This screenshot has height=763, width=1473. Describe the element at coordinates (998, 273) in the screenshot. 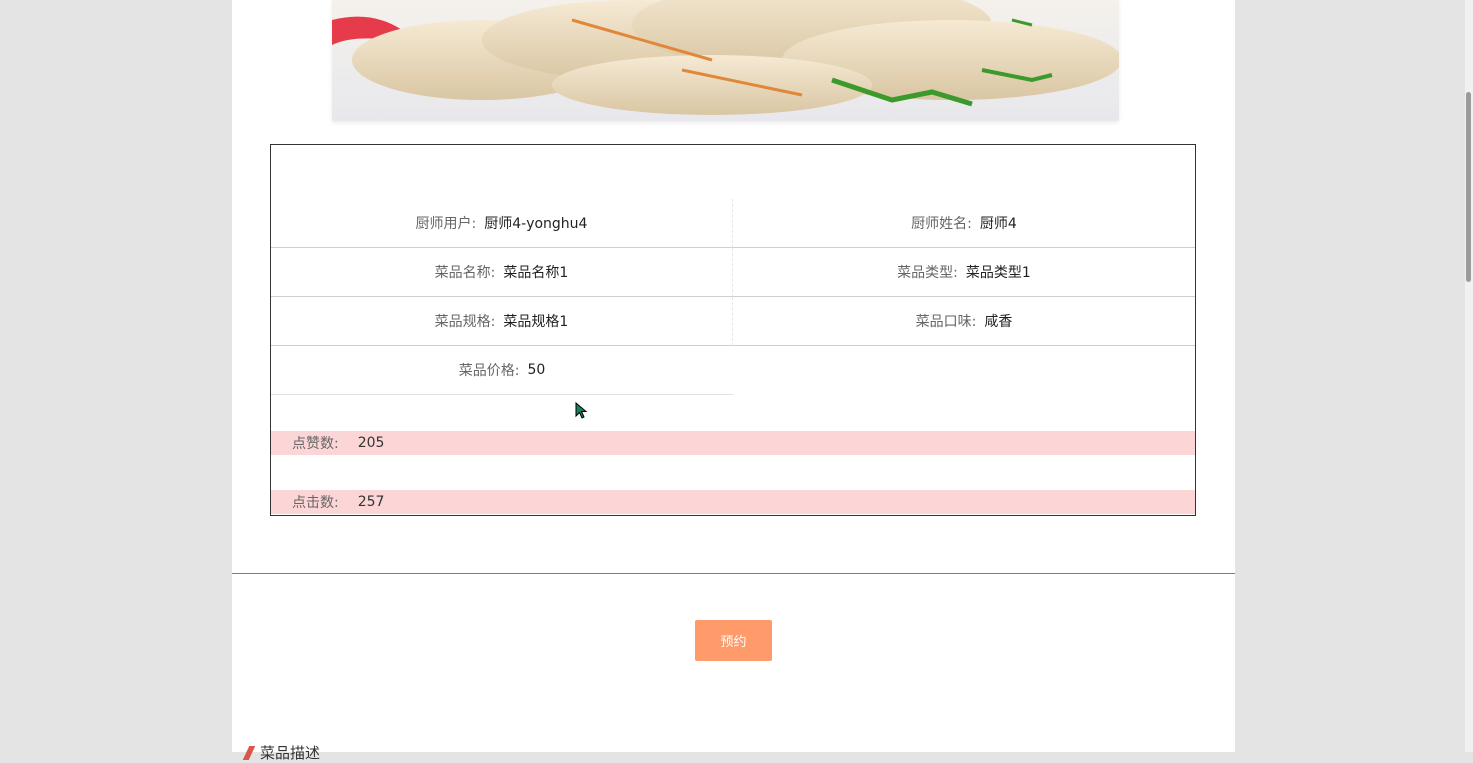

I see `dish-type-value: 菜品类型1` at that location.